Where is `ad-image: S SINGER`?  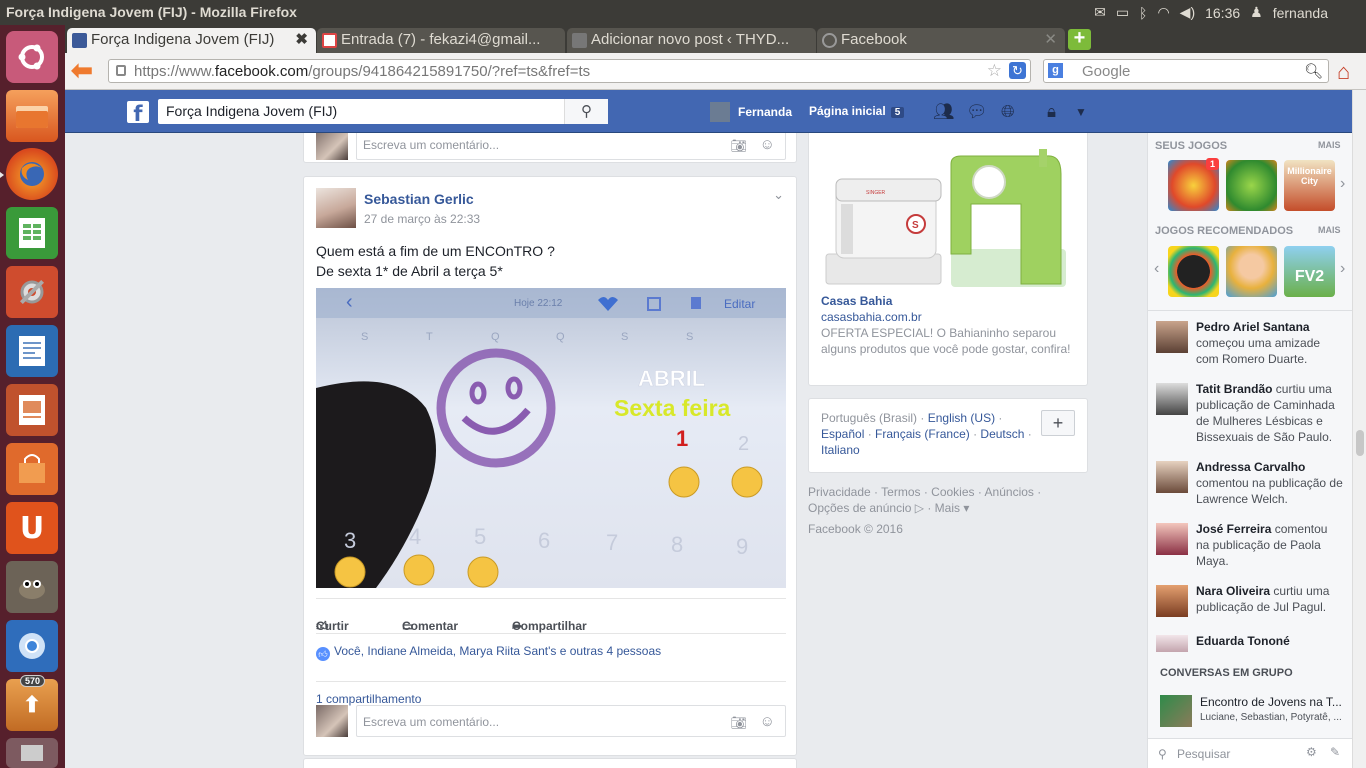
ad-image: S SINGER is located at coordinates (946, 216).